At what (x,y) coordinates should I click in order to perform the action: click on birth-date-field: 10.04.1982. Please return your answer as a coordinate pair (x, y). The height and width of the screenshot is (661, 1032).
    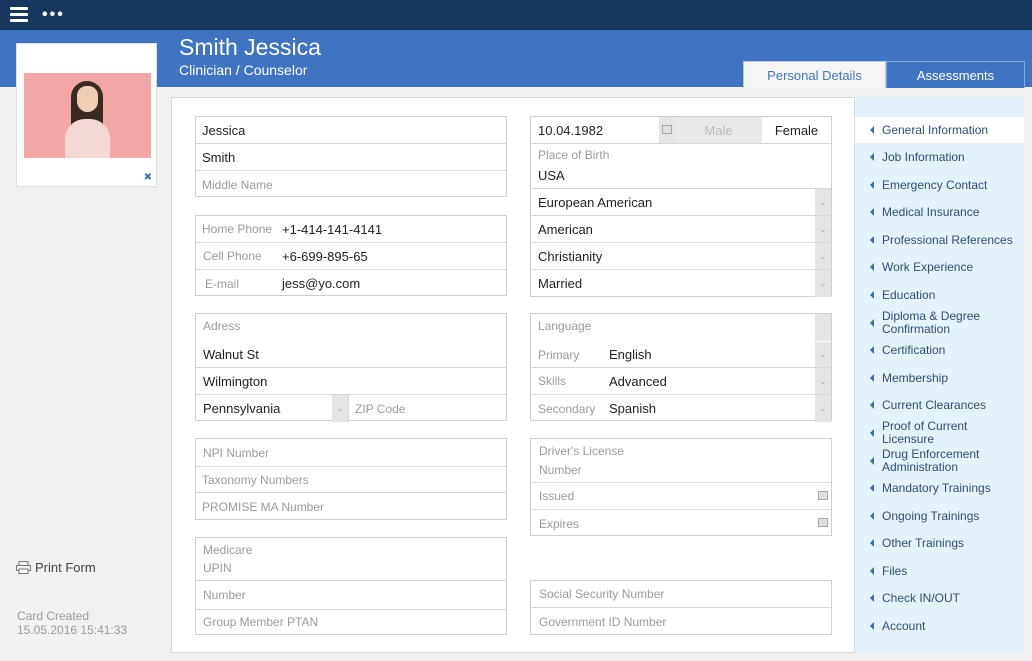
    Looking at the image, I should click on (603, 130).